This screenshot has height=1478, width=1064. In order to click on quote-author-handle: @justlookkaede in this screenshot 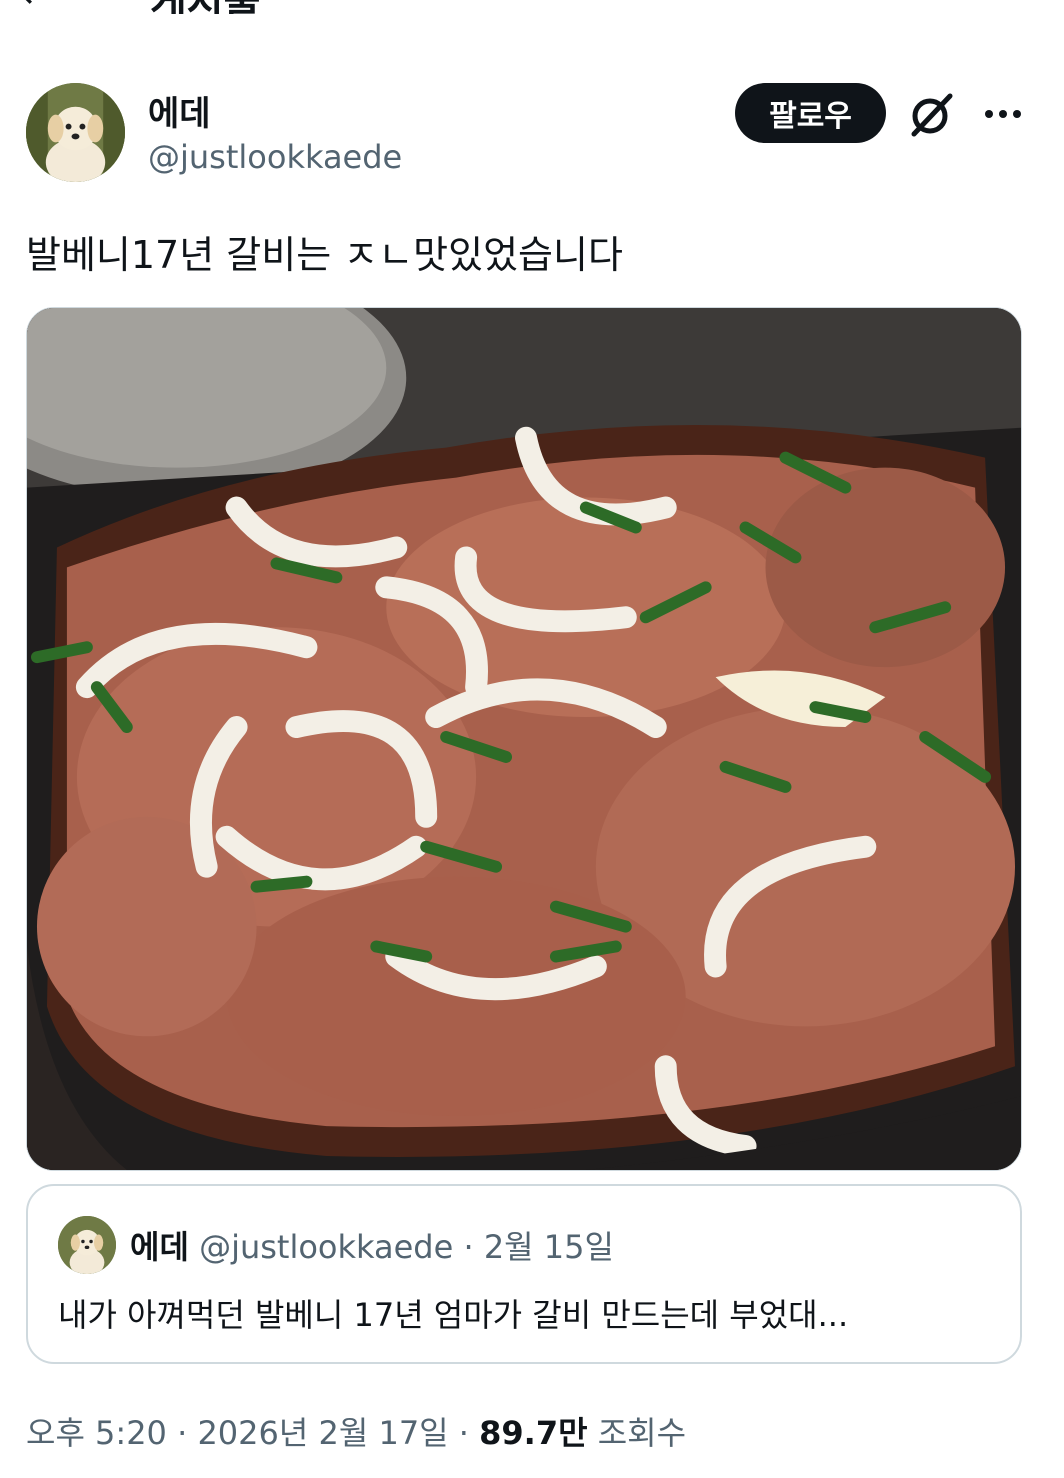, I will do `click(326, 1247)`.